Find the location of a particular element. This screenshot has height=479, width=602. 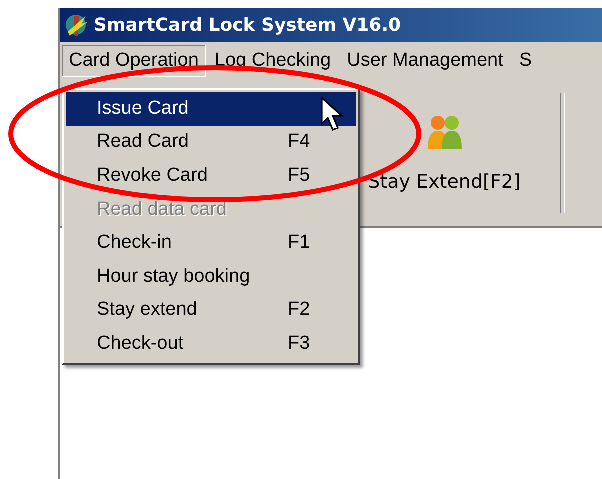

menu-option: Hour stay booking is located at coordinates (211, 277).